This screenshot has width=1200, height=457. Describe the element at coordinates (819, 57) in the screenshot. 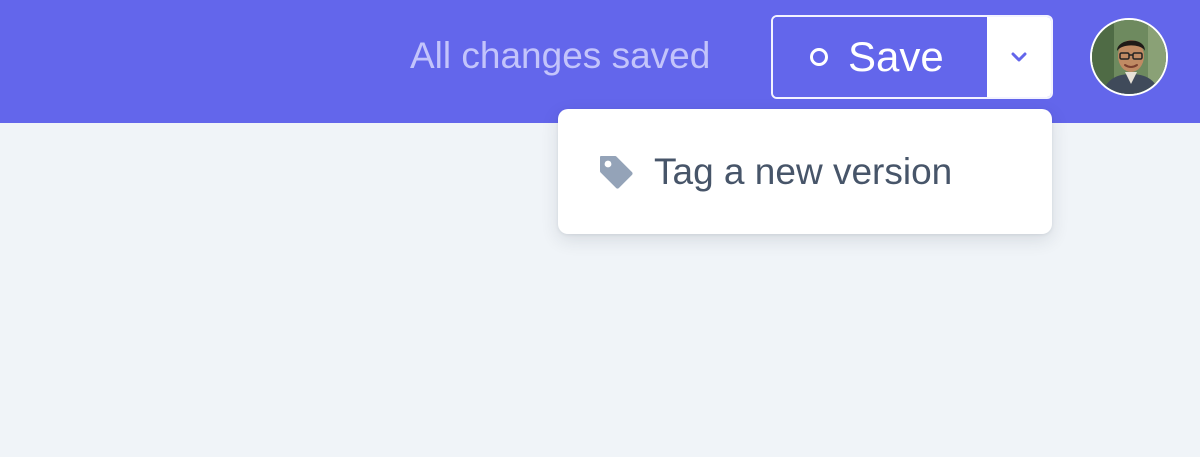

I see `circle-icon` at that location.